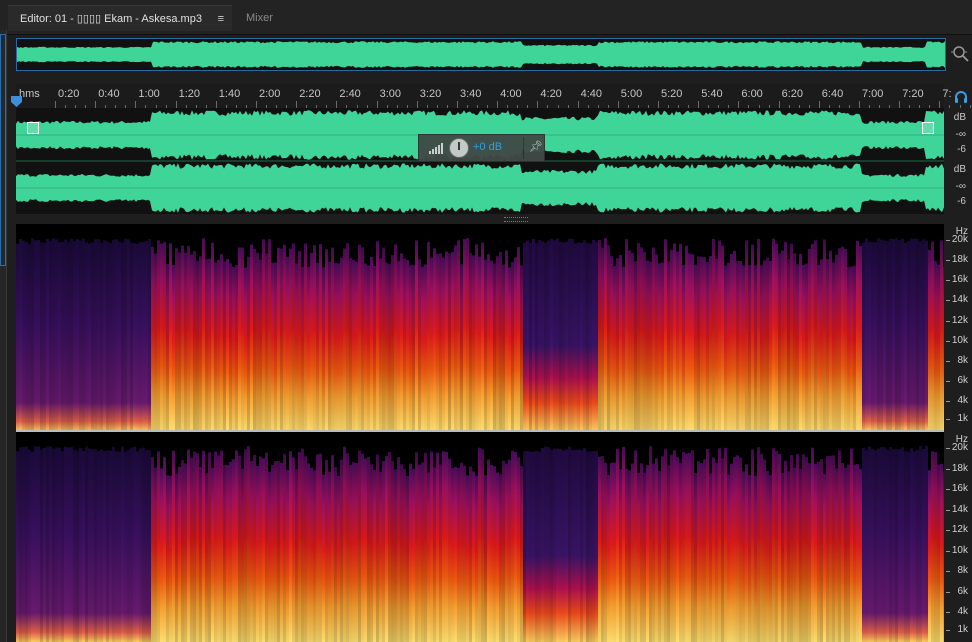 The width and height of the screenshot is (972, 642). I want to click on fade-in-handle-icon, so click(33, 128).